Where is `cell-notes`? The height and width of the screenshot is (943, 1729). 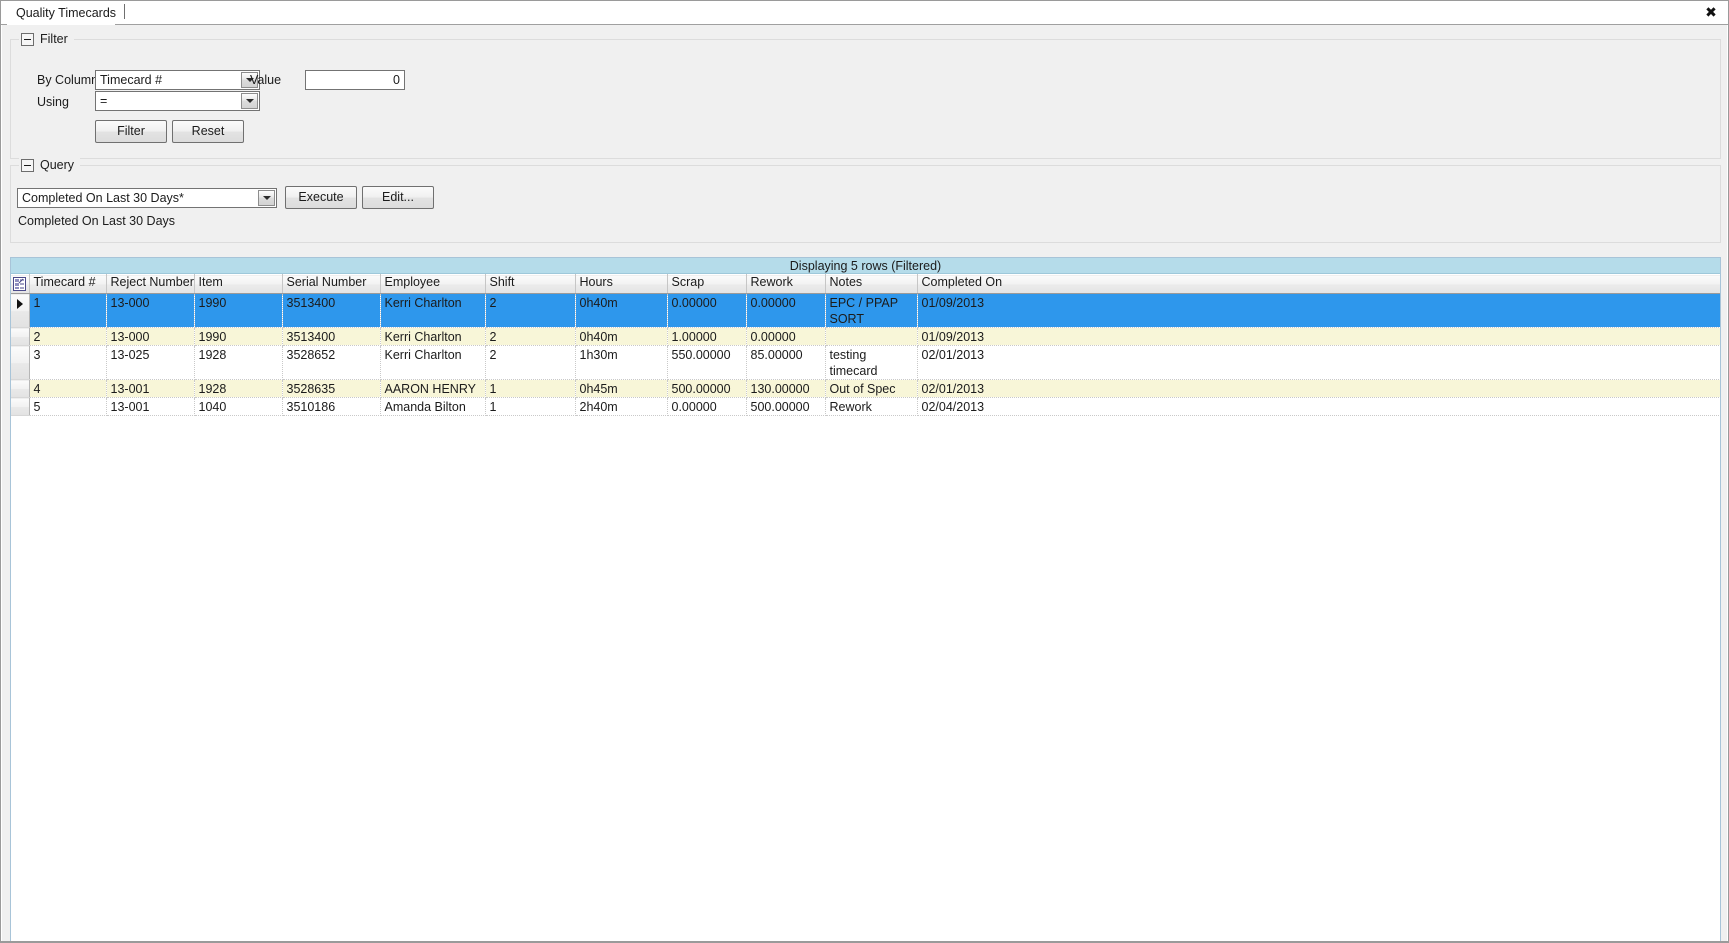
cell-notes is located at coordinates (871, 336).